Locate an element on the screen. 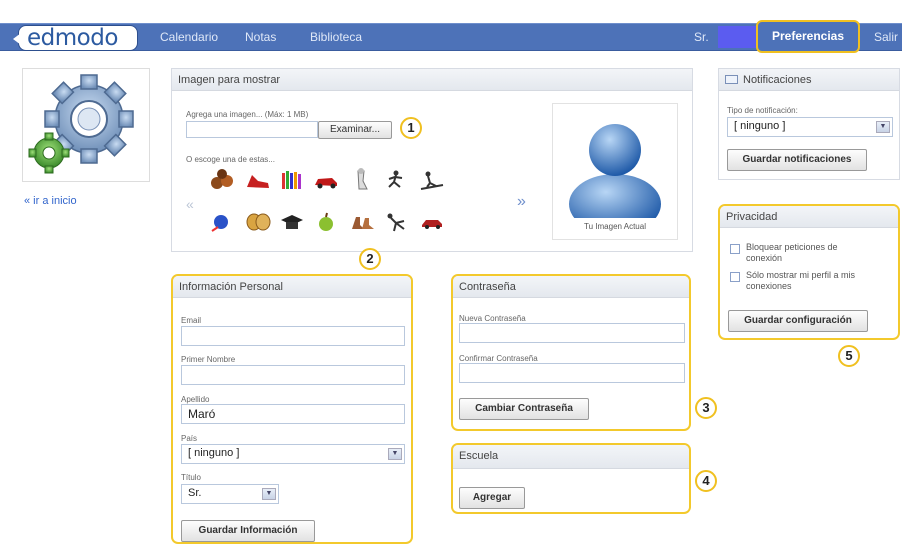 The image size is (902, 545). notification-type-value: [ ninguno ] is located at coordinates (760, 126).